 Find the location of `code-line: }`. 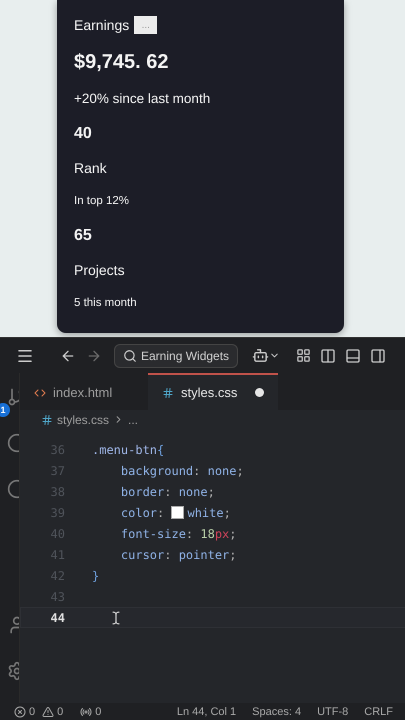

code-line: } is located at coordinates (96, 575).